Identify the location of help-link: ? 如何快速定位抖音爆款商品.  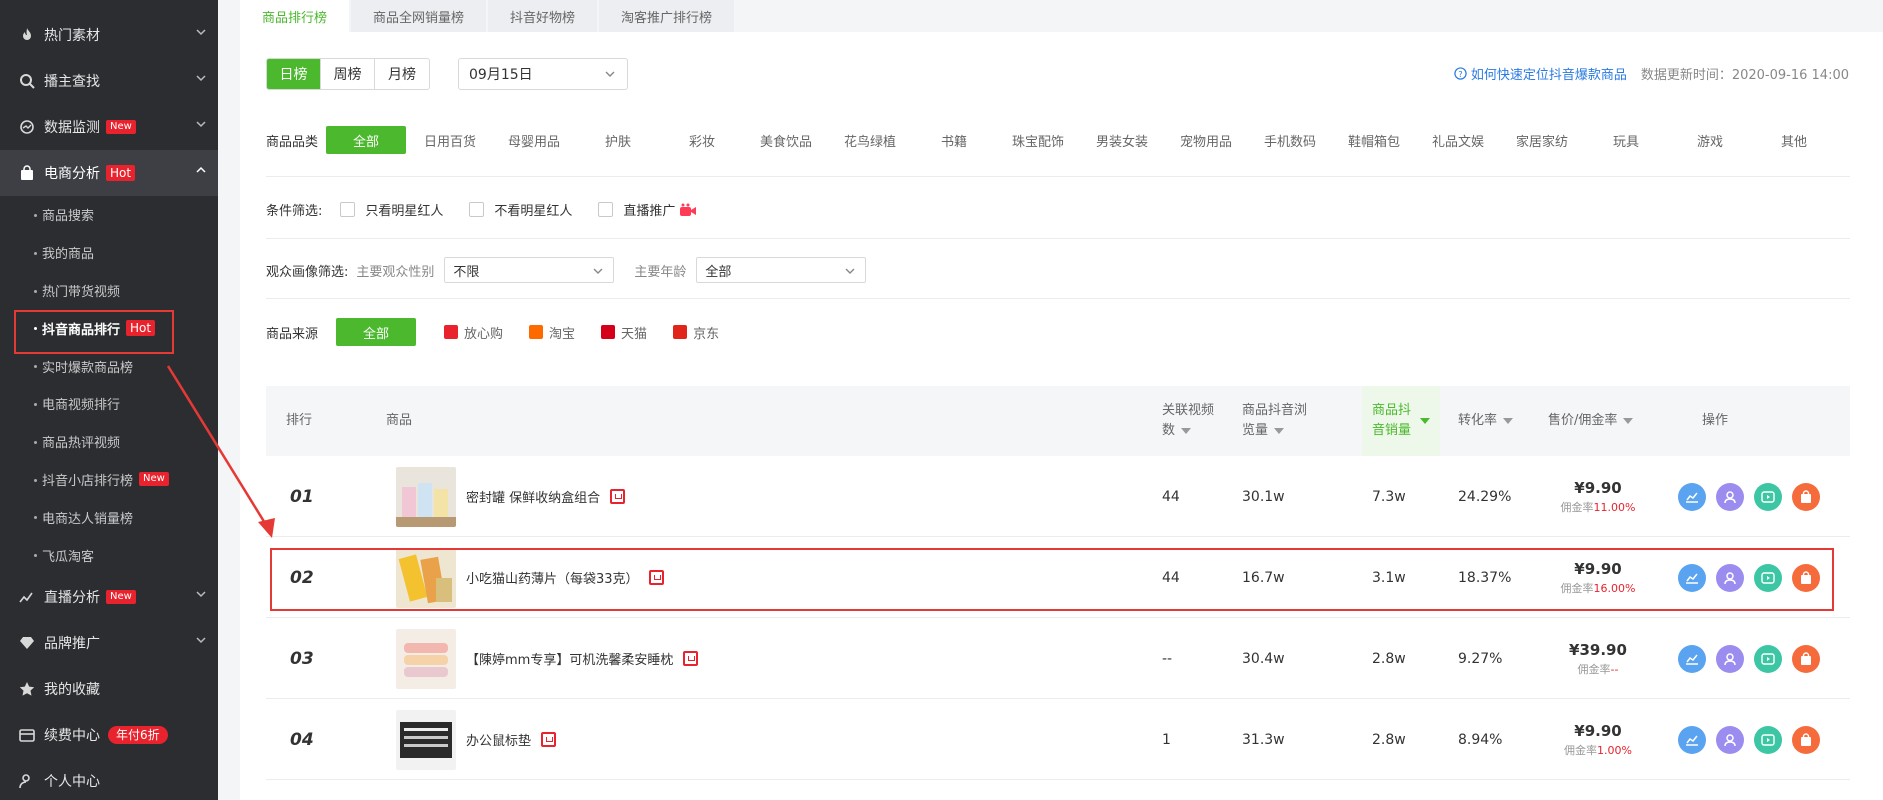
(1540, 73).